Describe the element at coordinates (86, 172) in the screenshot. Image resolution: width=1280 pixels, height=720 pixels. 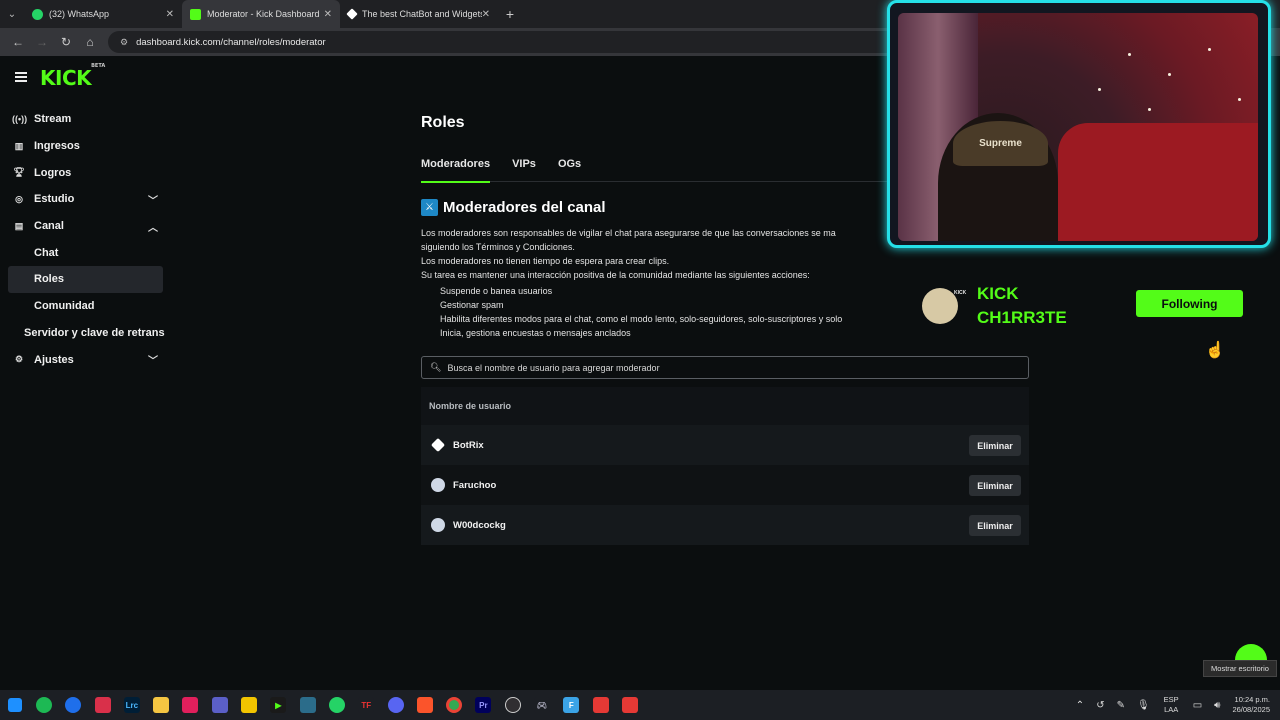
I see `sidebar-item-logros: 🏆︎ Logros` at that location.